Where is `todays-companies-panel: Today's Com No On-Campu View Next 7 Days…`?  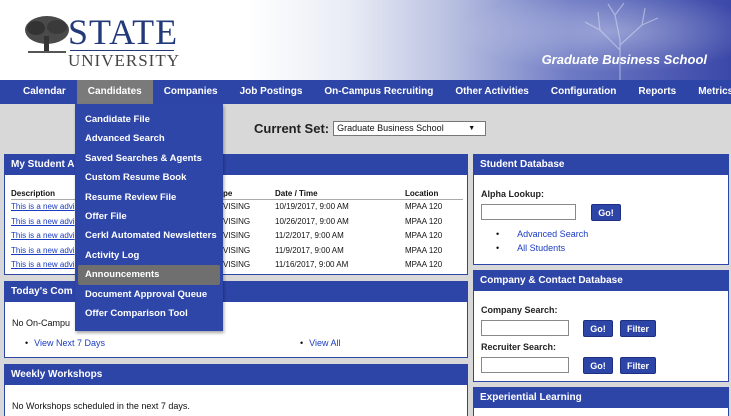 todays-companies-panel: Today's Com No On-Campu View Next 7 Days… is located at coordinates (236, 319).